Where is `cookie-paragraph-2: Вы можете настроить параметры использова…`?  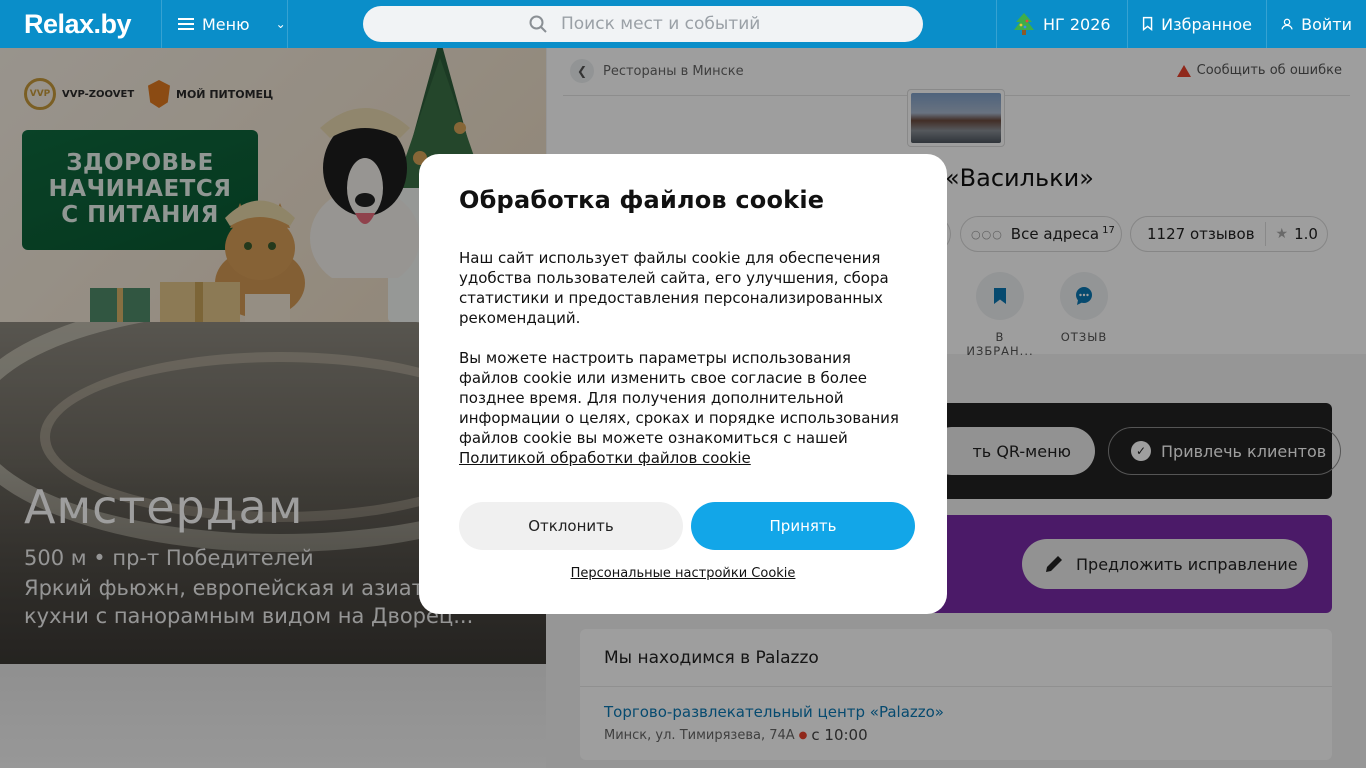
cookie-paragraph-2: Вы можете настроить параметры использова… is located at coordinates (679, 408).